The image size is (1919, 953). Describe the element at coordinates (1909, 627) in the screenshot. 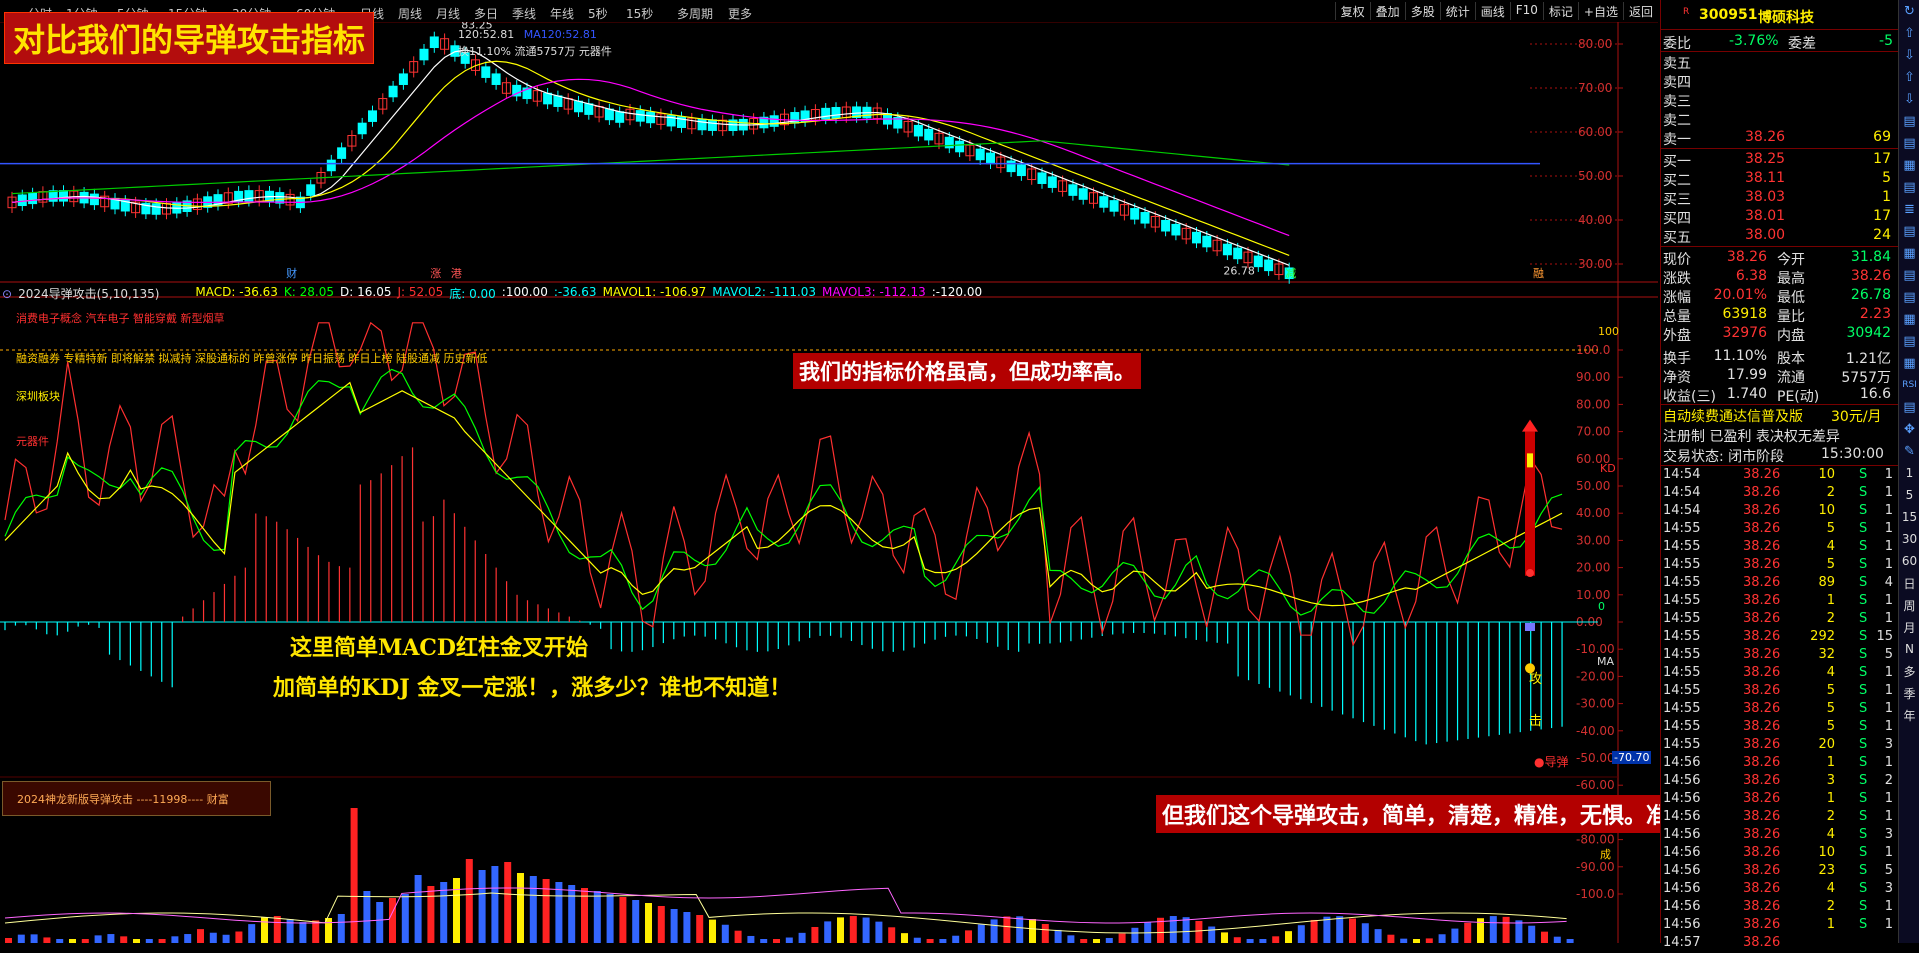

I see `period-shortcut: 月` at that location.